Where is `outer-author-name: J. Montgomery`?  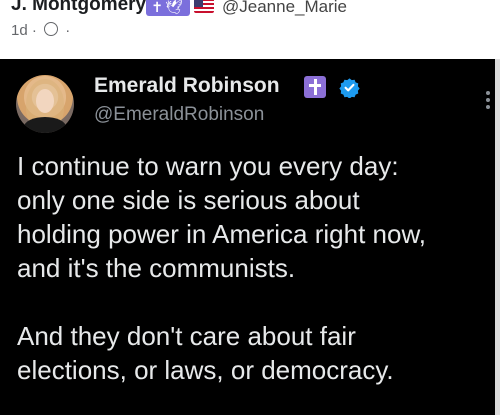
outer-author-name: J. Montgomery is located at coordinates (78, 8).